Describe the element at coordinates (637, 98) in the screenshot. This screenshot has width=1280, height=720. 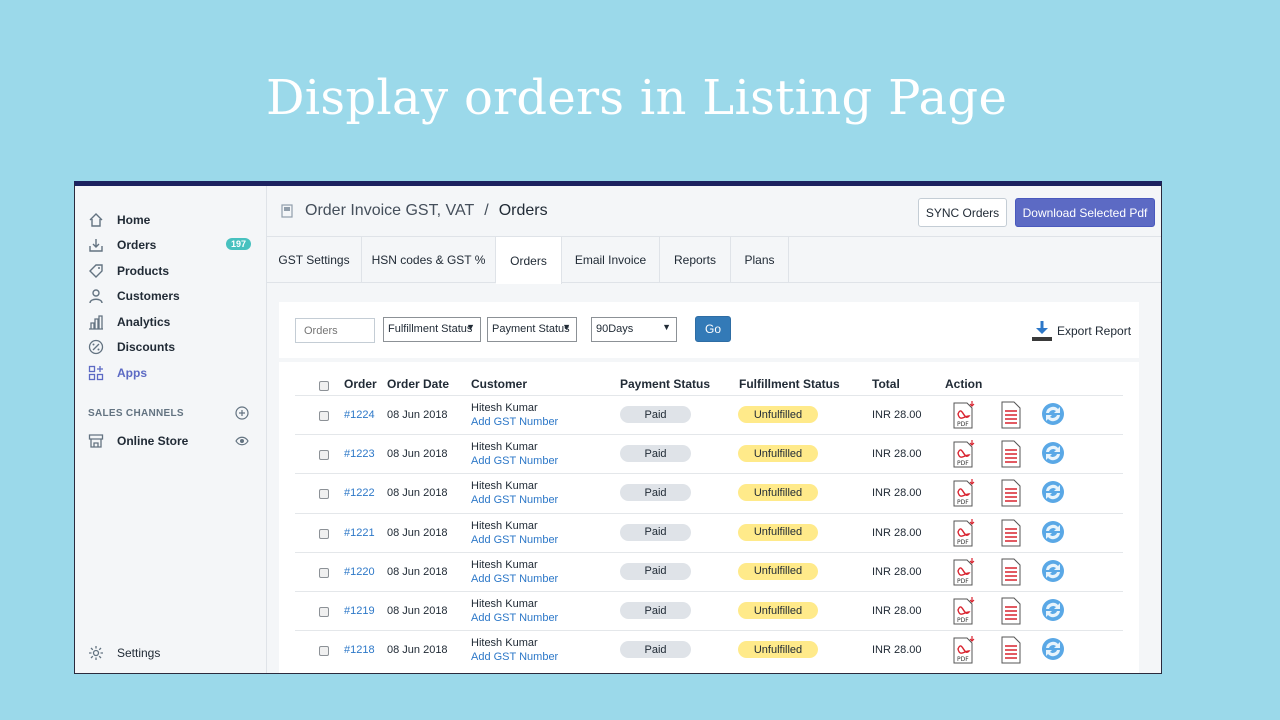
I see `slide-title: Display orders in Listing Page` at that location.